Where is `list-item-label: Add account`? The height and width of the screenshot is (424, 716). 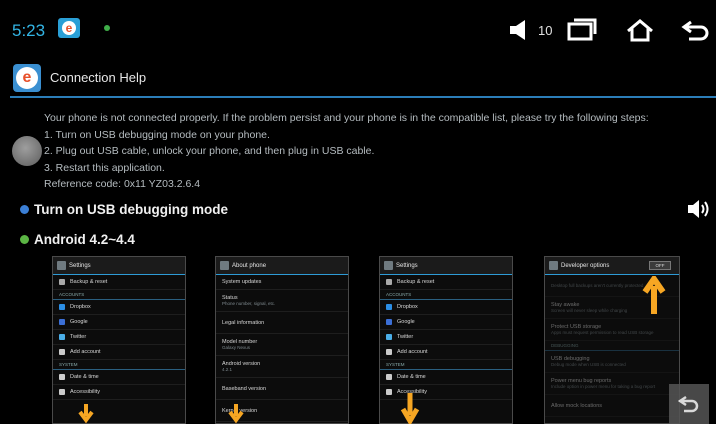
list-item-label: Add account is located at coordinates (412, 352).